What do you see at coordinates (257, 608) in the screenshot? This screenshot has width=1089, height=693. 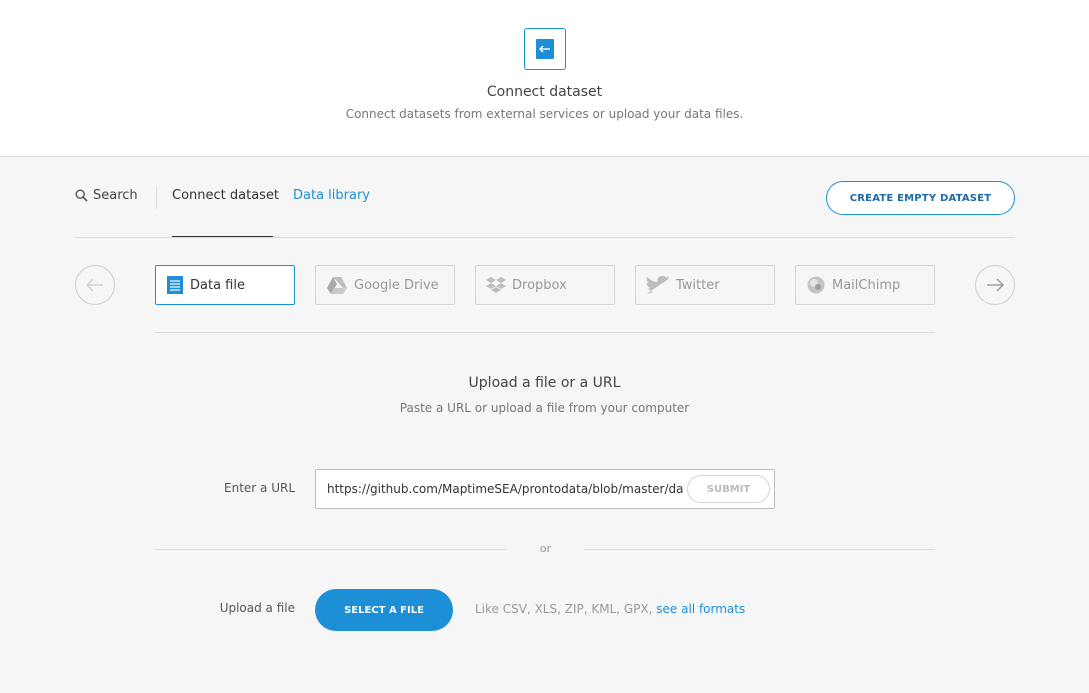 I see `upload-file-label: Upload a file` at bounding box center [257, 608].